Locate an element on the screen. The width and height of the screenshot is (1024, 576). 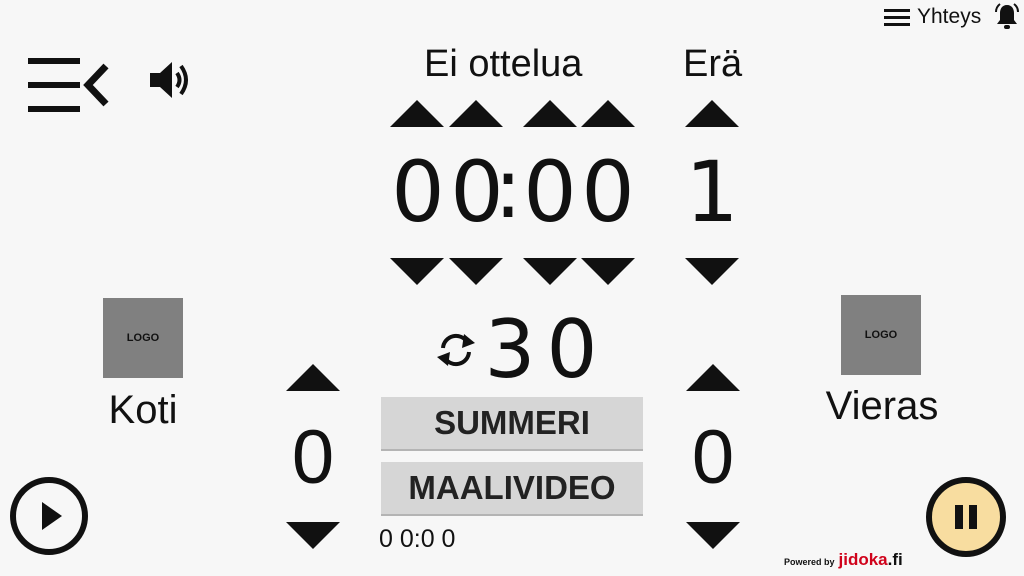
period-down-button is located at coordinates (712, 271).